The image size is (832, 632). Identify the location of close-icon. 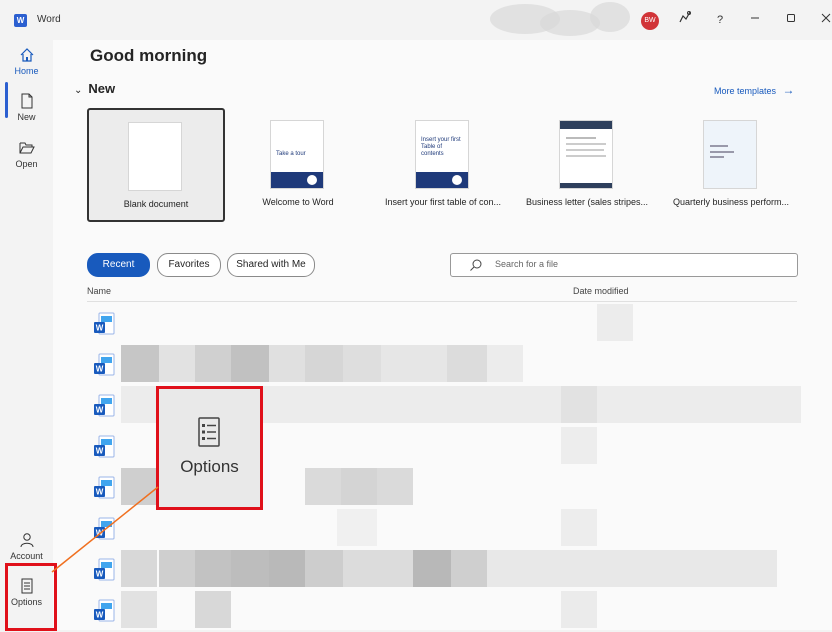
(824, 20).